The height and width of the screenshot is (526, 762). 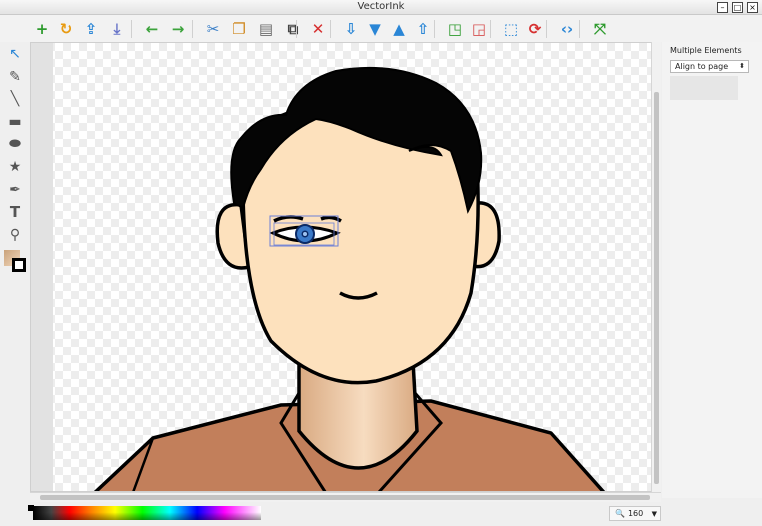 What do you see at coordinates (15, 212) in the screenshot?
I see `text-tool-icon: T` at bounding box center [15, 212].